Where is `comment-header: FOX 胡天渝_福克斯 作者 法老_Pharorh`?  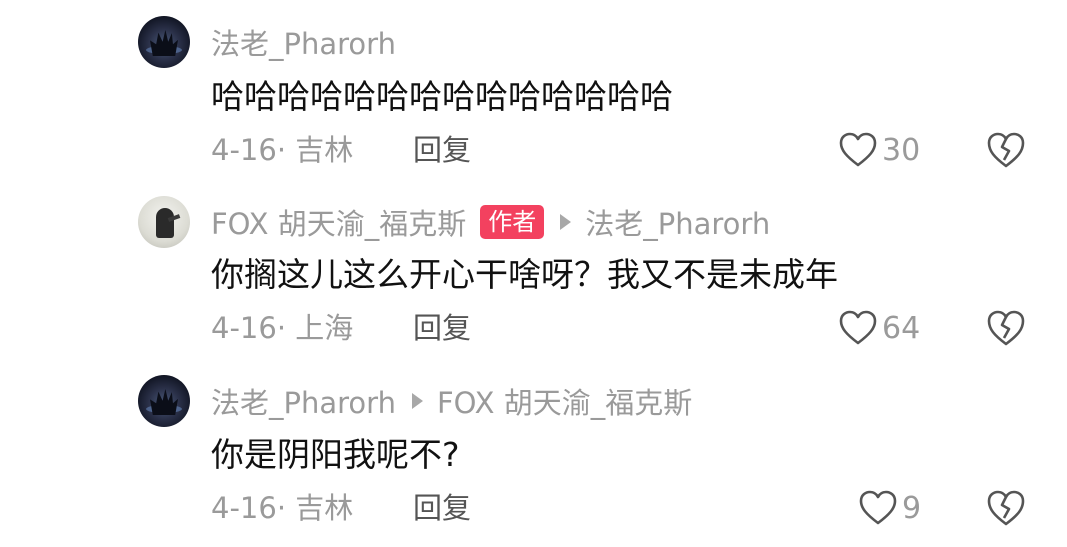 comment-header: FOX 胡天渝_福克斯 作者 法老_Pharorh is located at coordinates (490, 222).